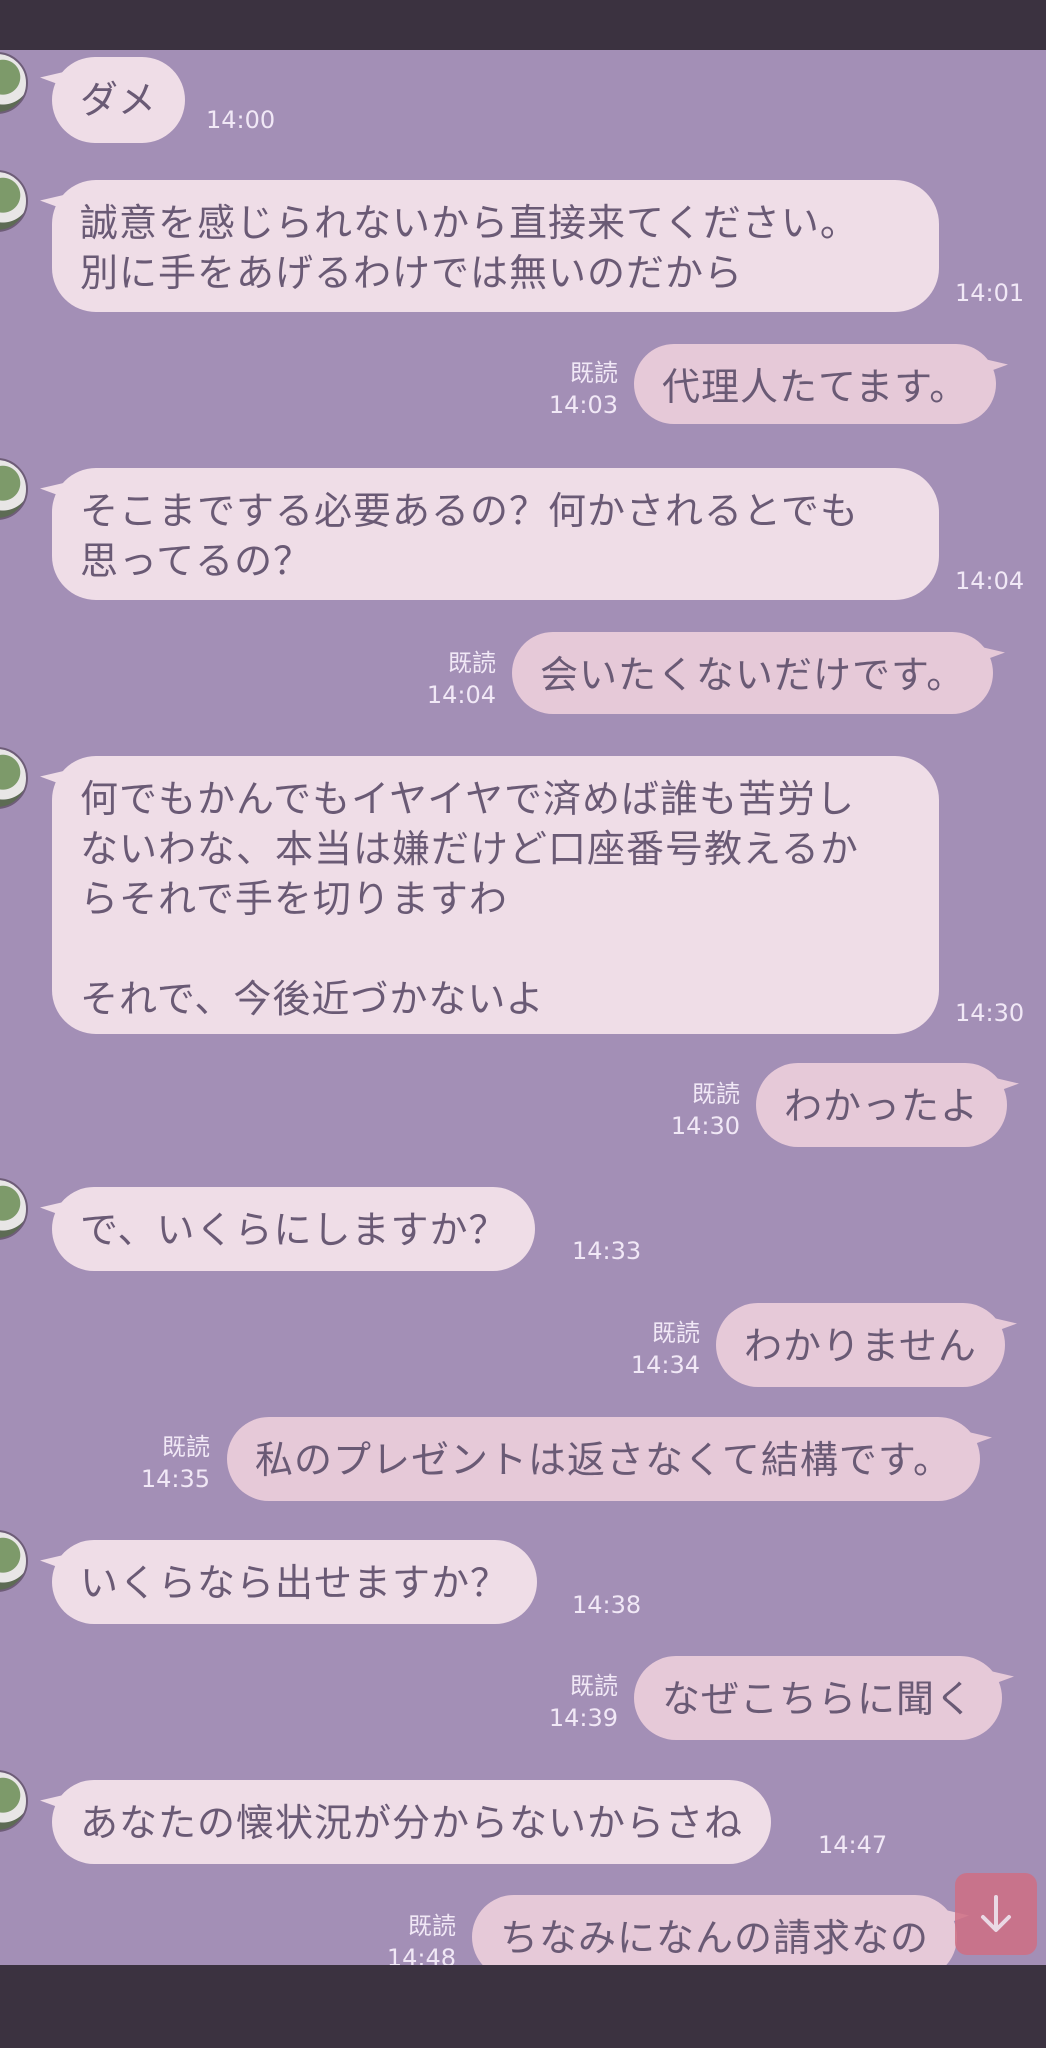  Describe the element at coordinates (175, 1463) in the screenshot. I see `message-meta: 既読 14:35` at that location.